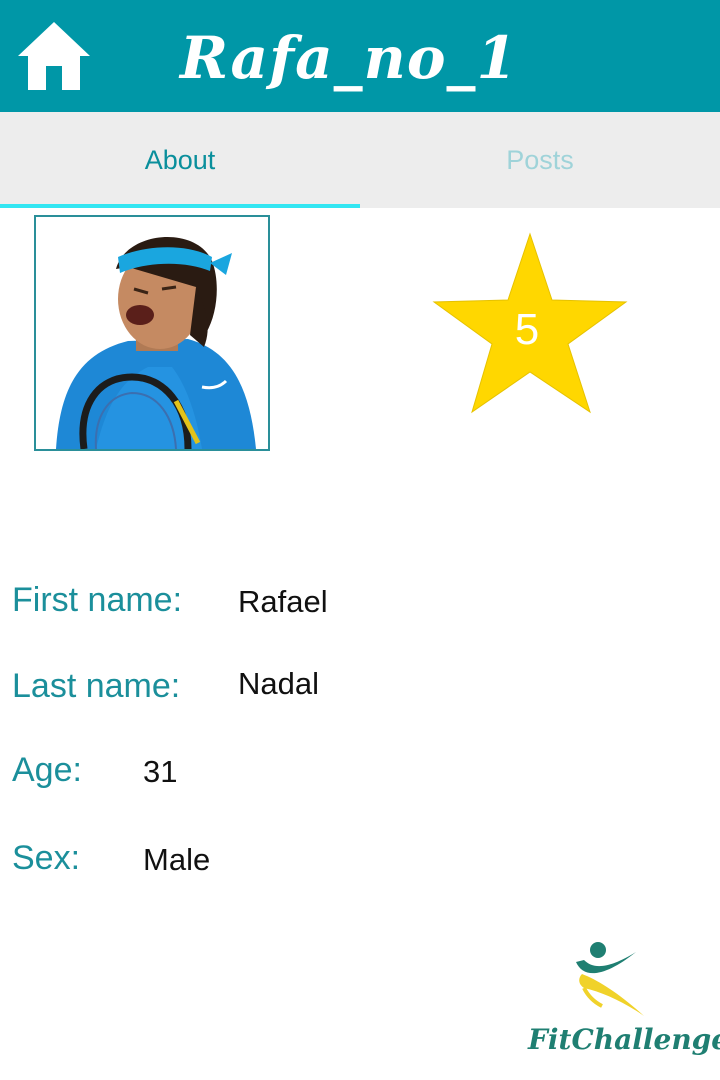 The image size is (720, 1080). Describe the element at coordinates (152, 333) in the screenshot. I see `profile-photo` at that location.